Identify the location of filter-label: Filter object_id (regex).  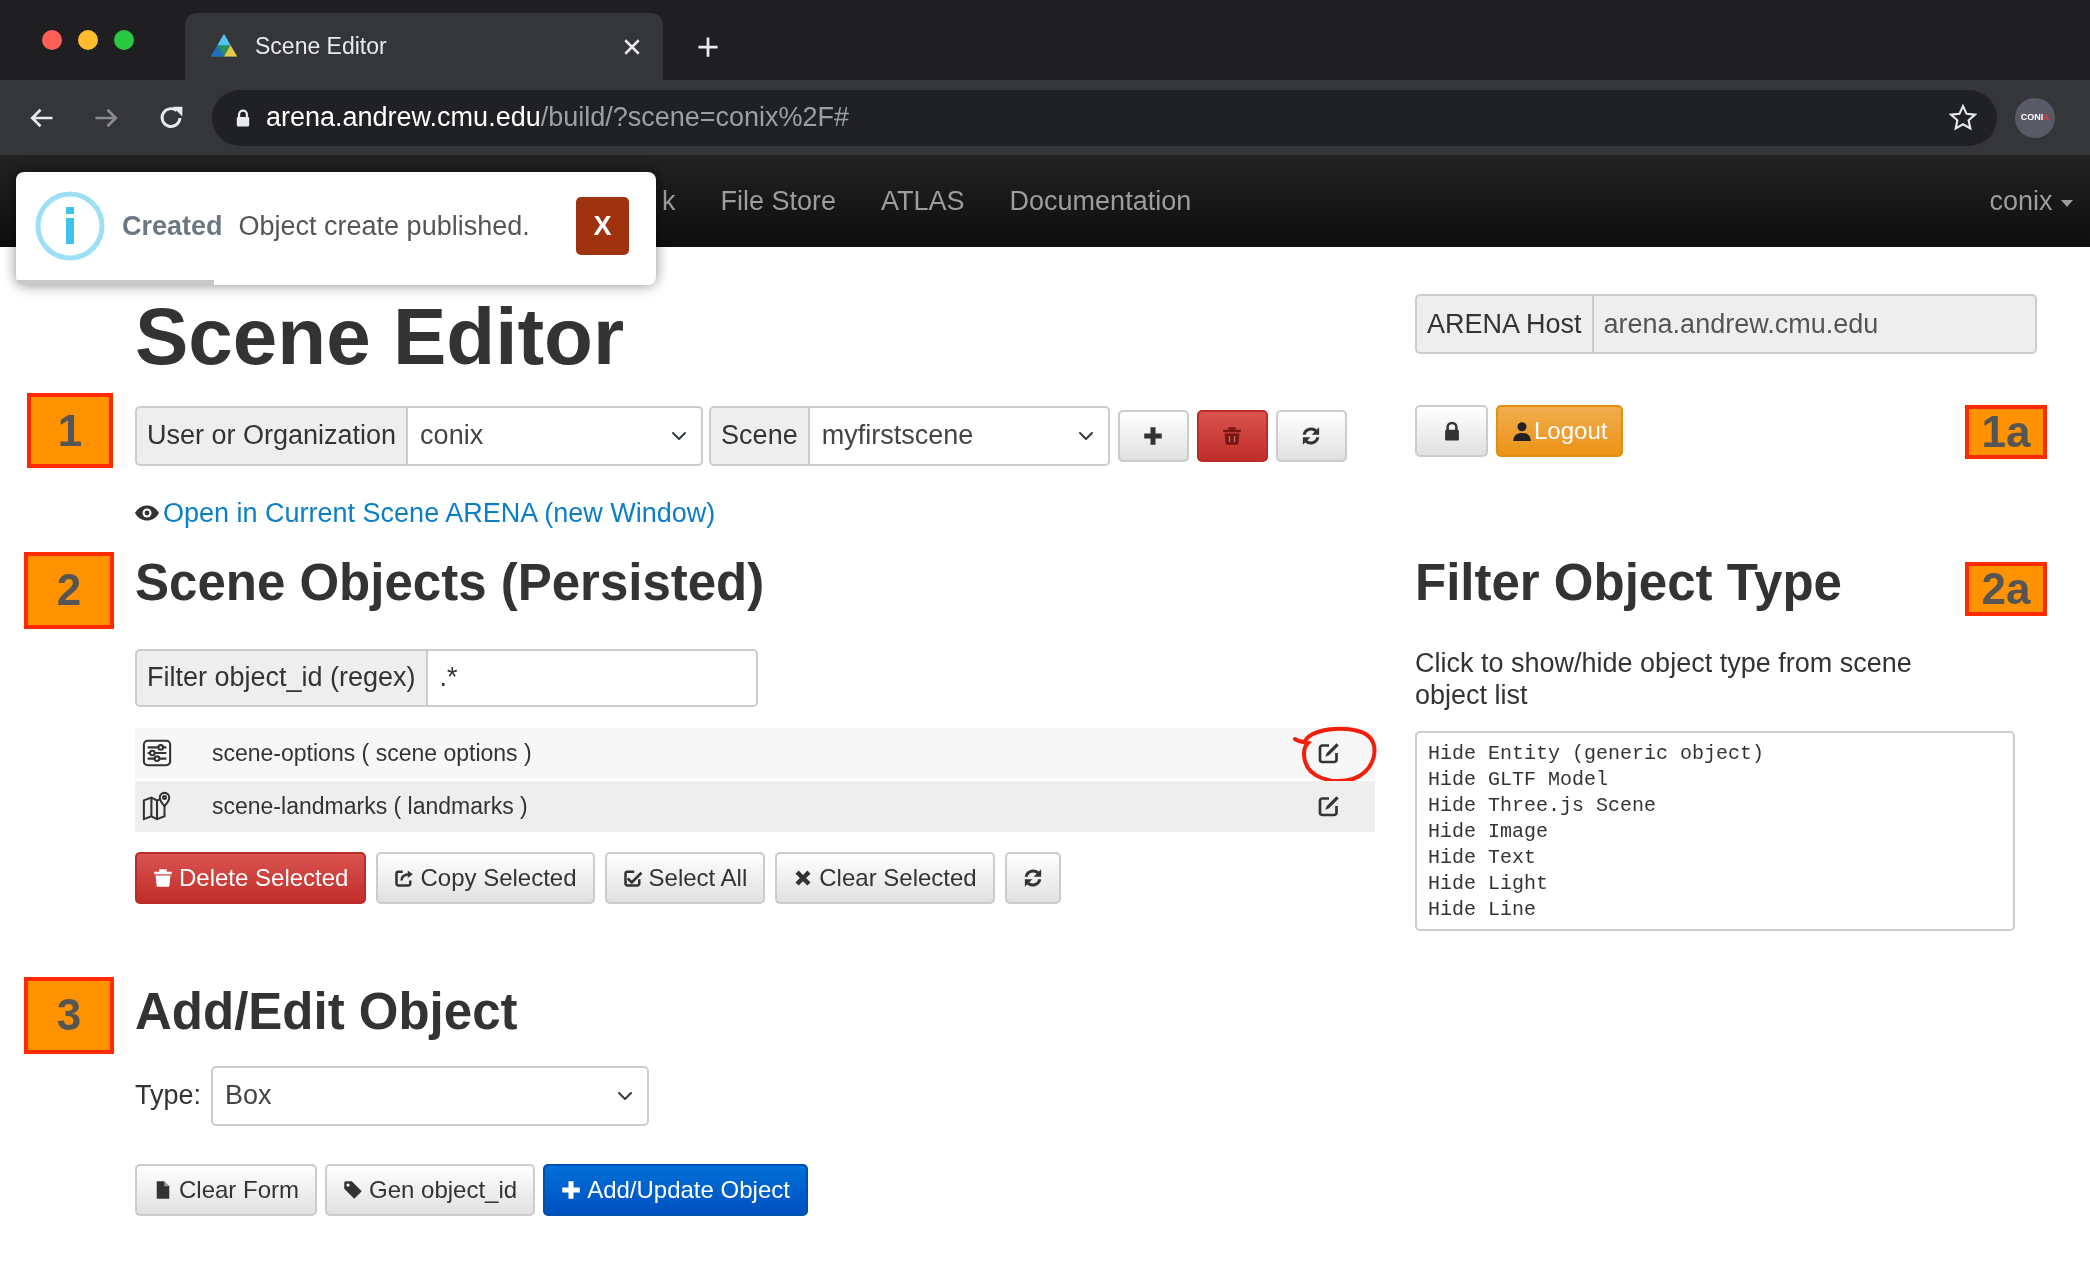
(281, 677).